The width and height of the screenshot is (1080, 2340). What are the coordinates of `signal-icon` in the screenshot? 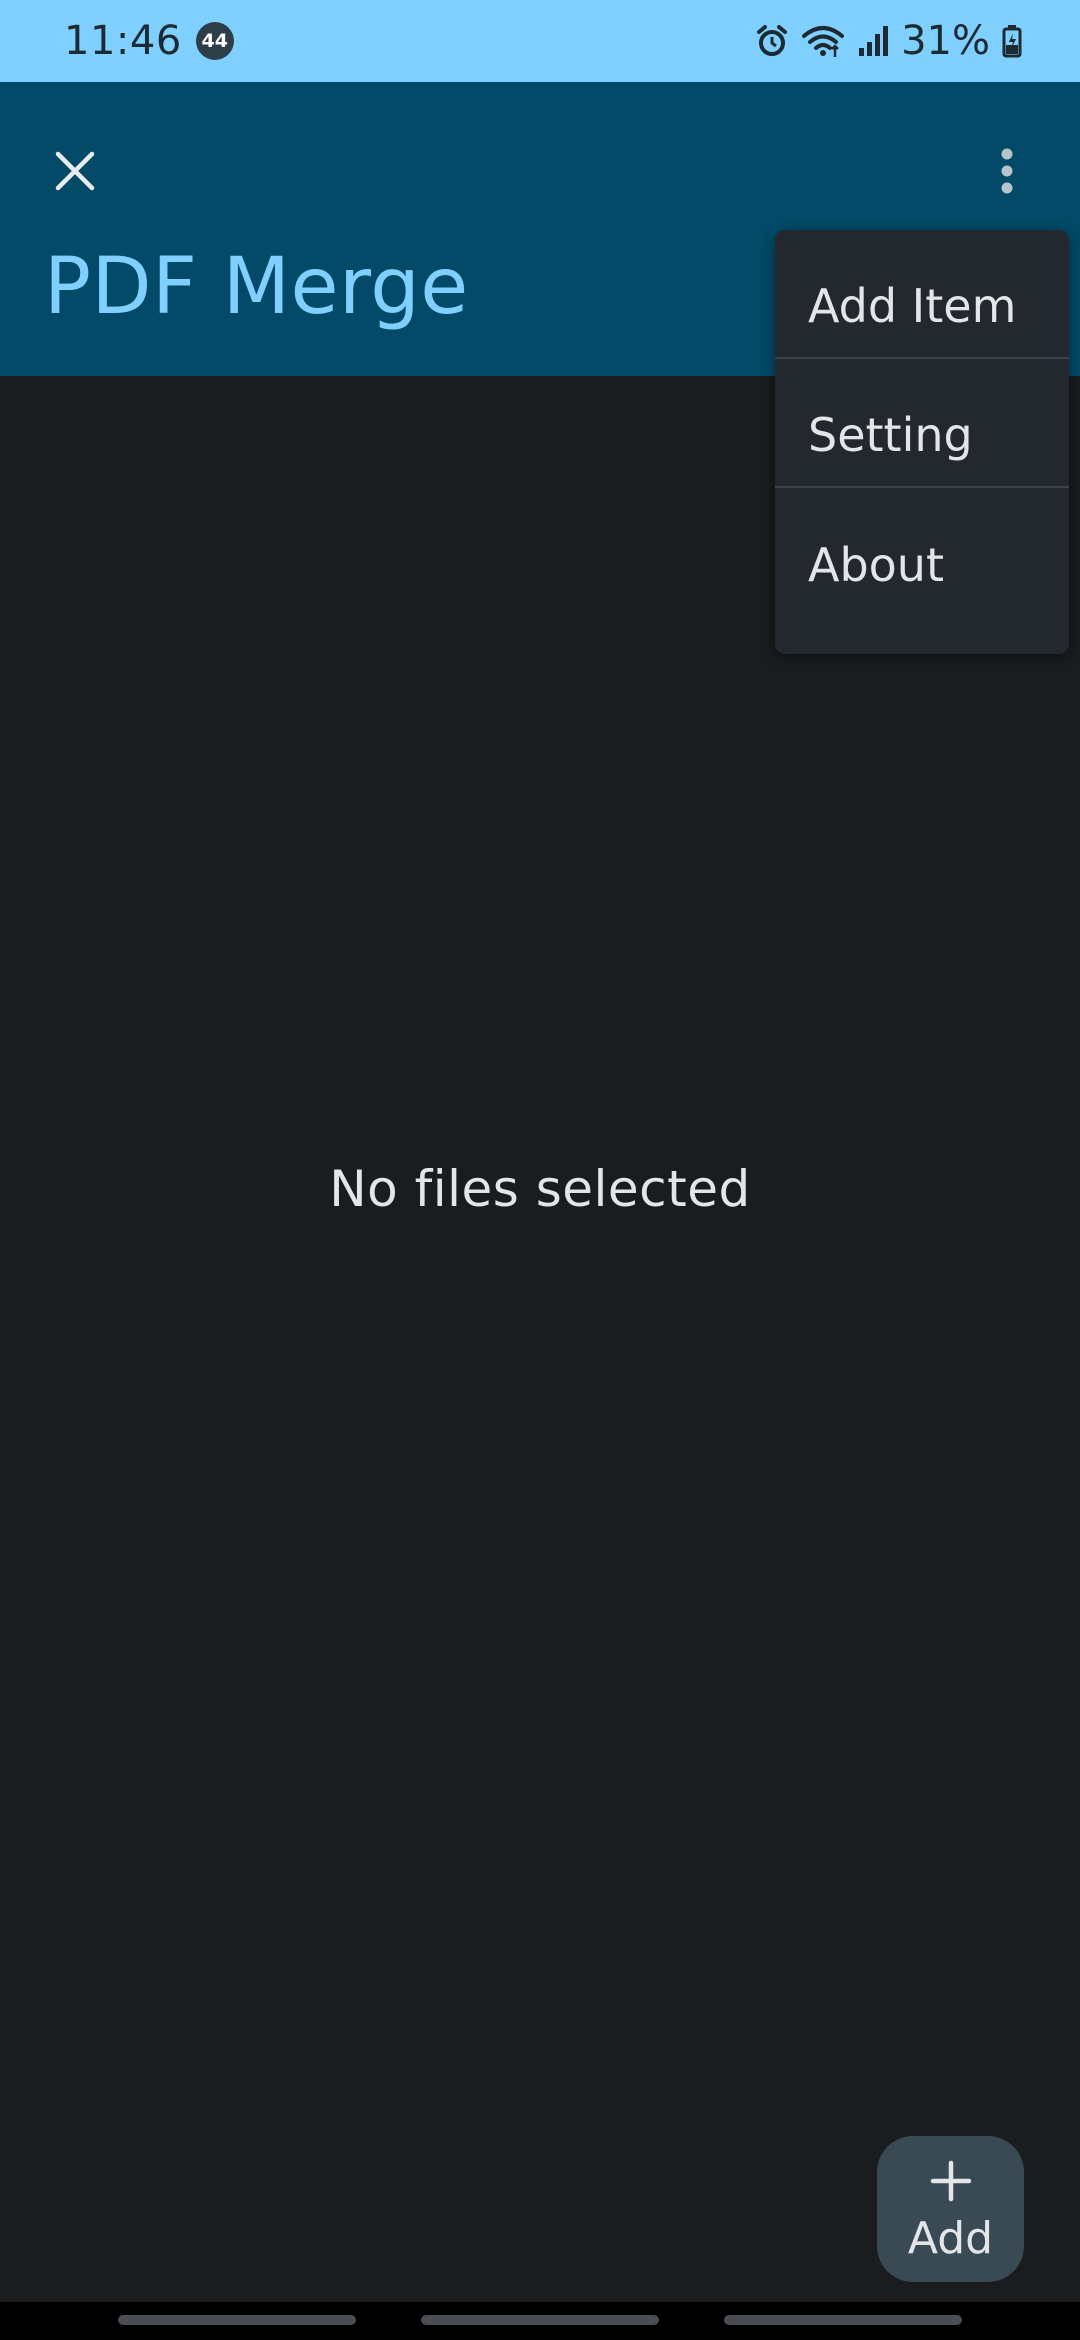 It's located at (873, 41).